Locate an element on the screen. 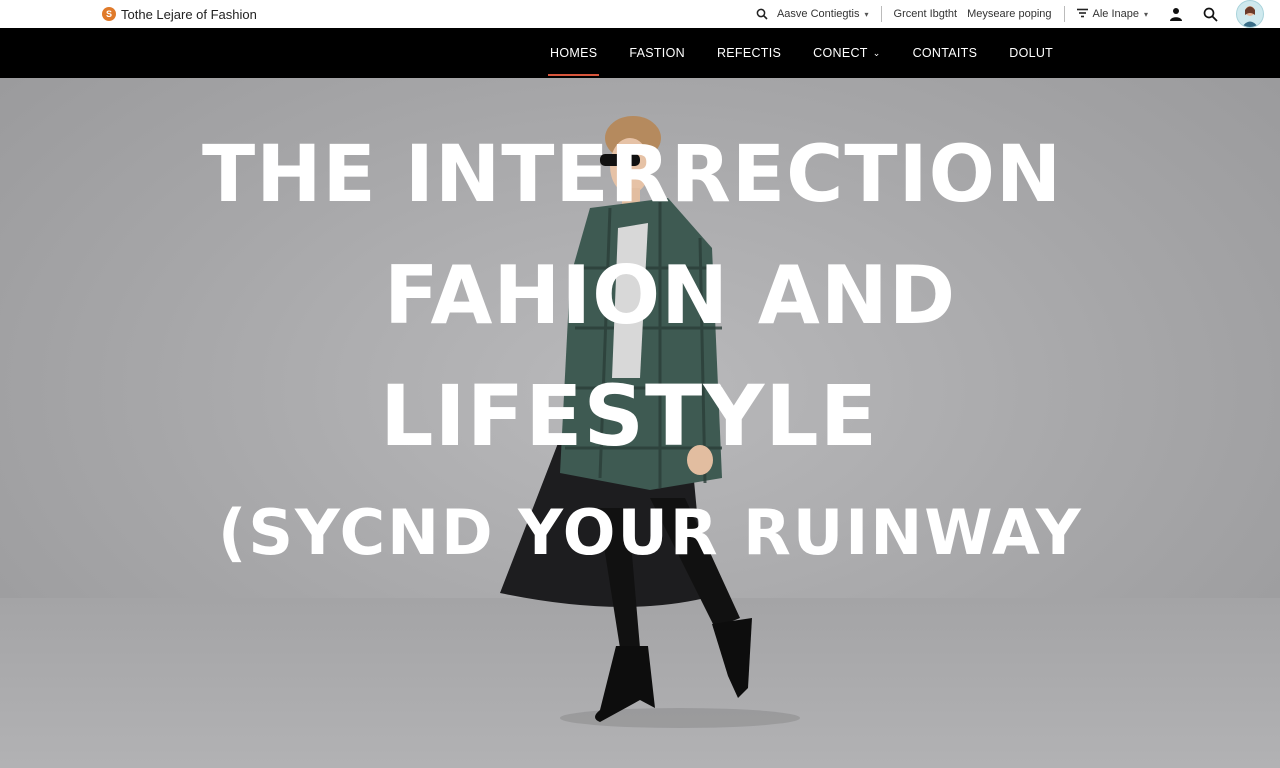 The width and height of the screenshot is (1280, 768). nav-item-conect: CONECT ⌄ is located at coordinates (846, 53).